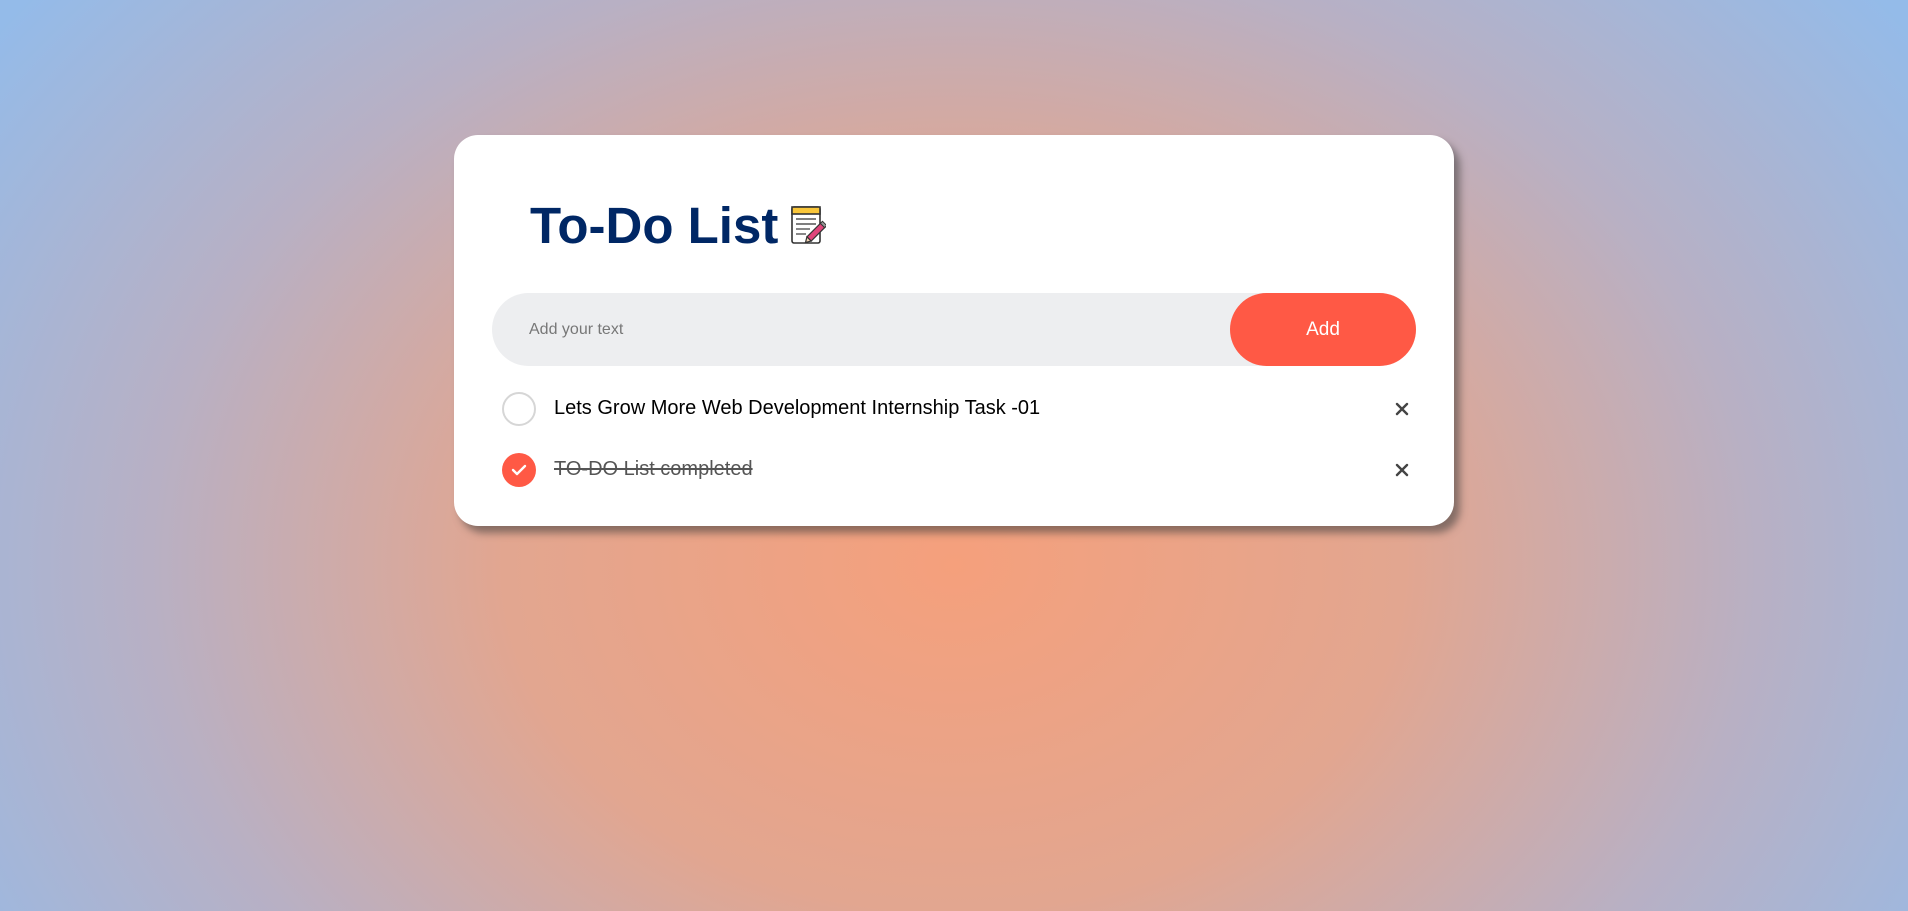 This screenshot has width=1908, height=911. Describe the element at coordinates (653, 469) in the screenshot. I see `task-text: TO-DO List completed` at that location.